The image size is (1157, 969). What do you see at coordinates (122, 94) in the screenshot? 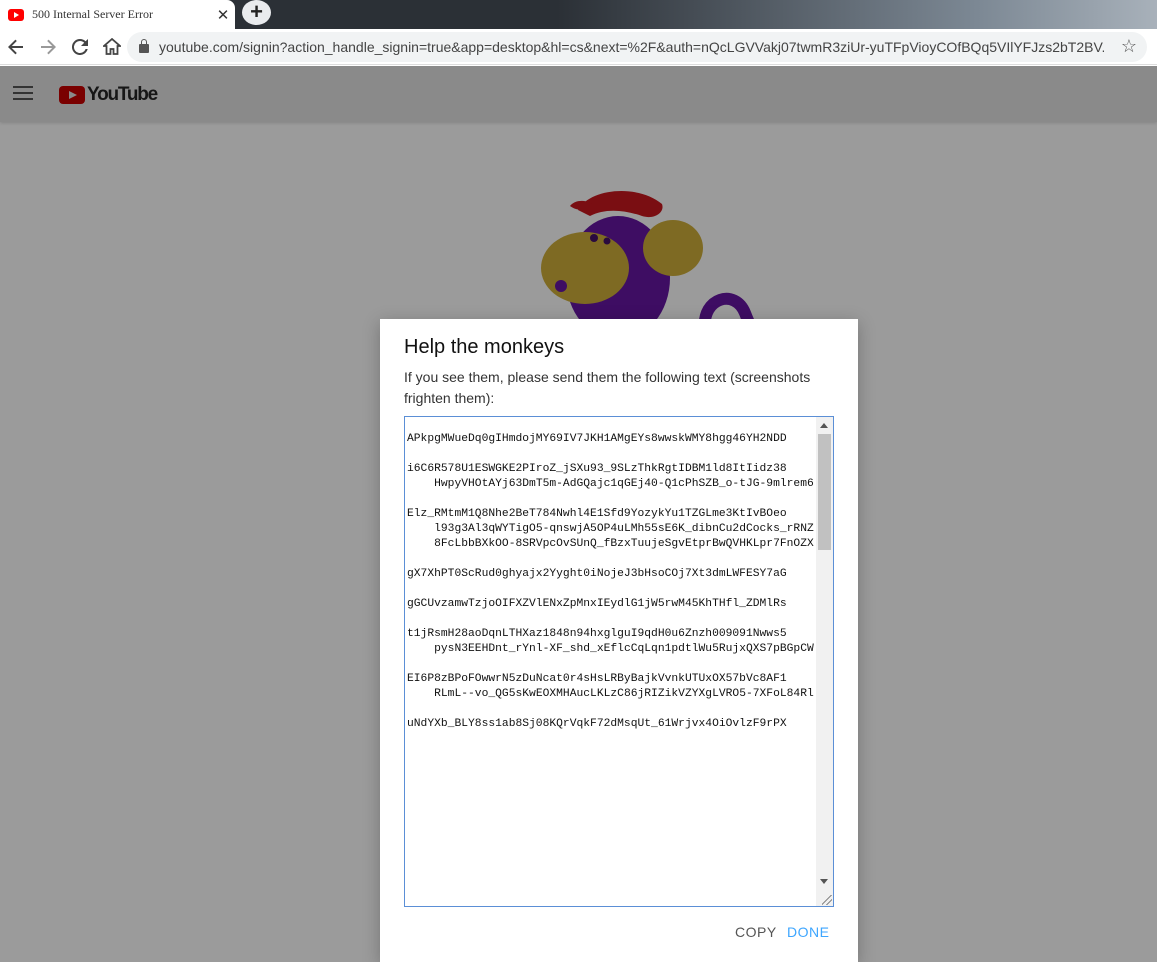
I see `logo-text: YouTube` at bounding box center [122, 94].